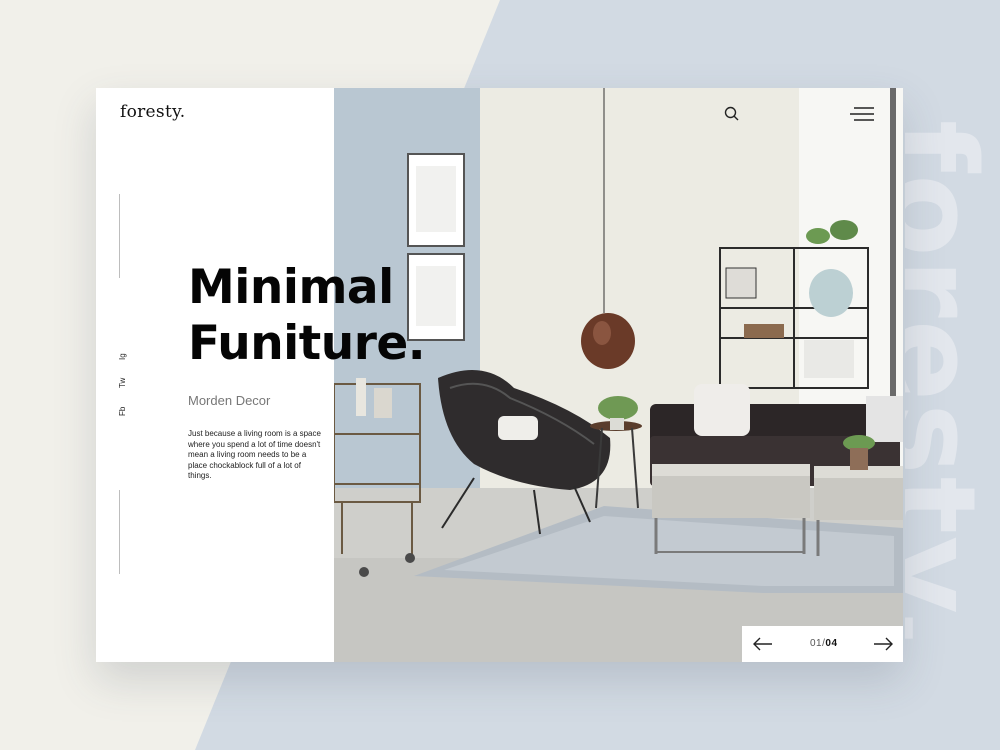  I want to click on background-brand-watermark: foresty., so click(952, 386).